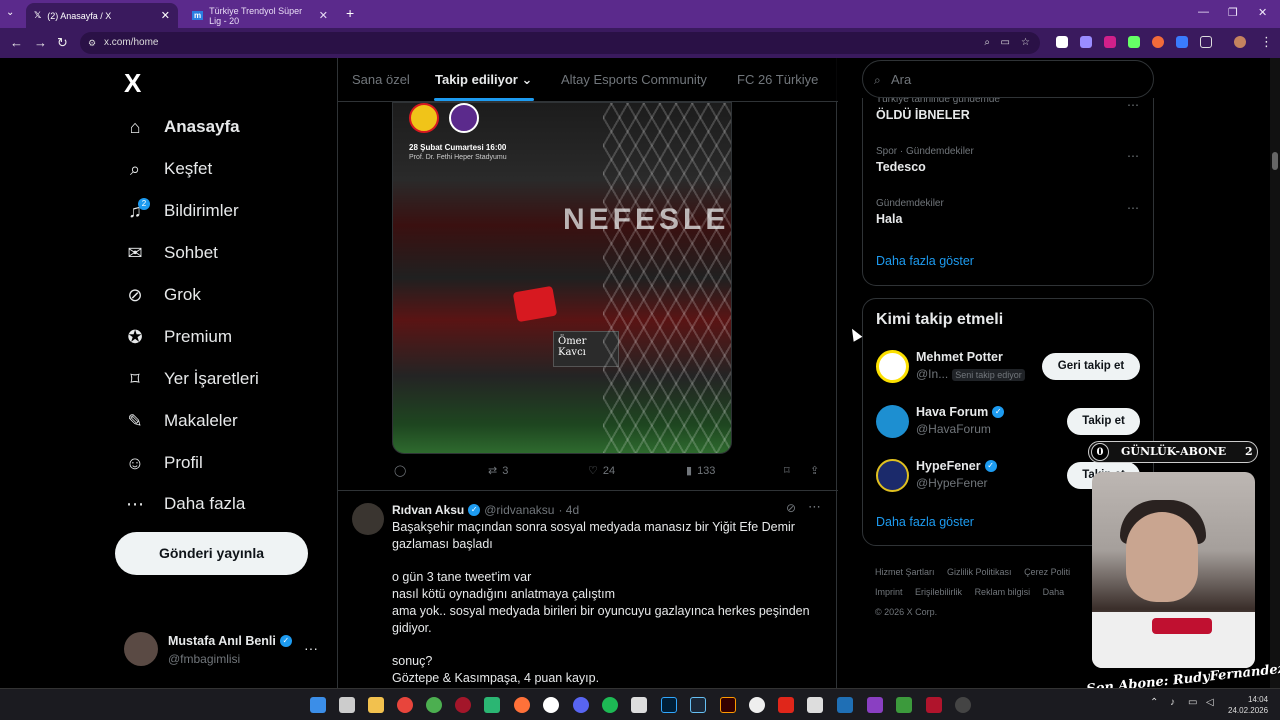  What do you see at coordinates (191, 379) in the screenshot?
I see `nav-bookmarks: ⌑ Yer İşaretleri` at bounding box center [191, 379].